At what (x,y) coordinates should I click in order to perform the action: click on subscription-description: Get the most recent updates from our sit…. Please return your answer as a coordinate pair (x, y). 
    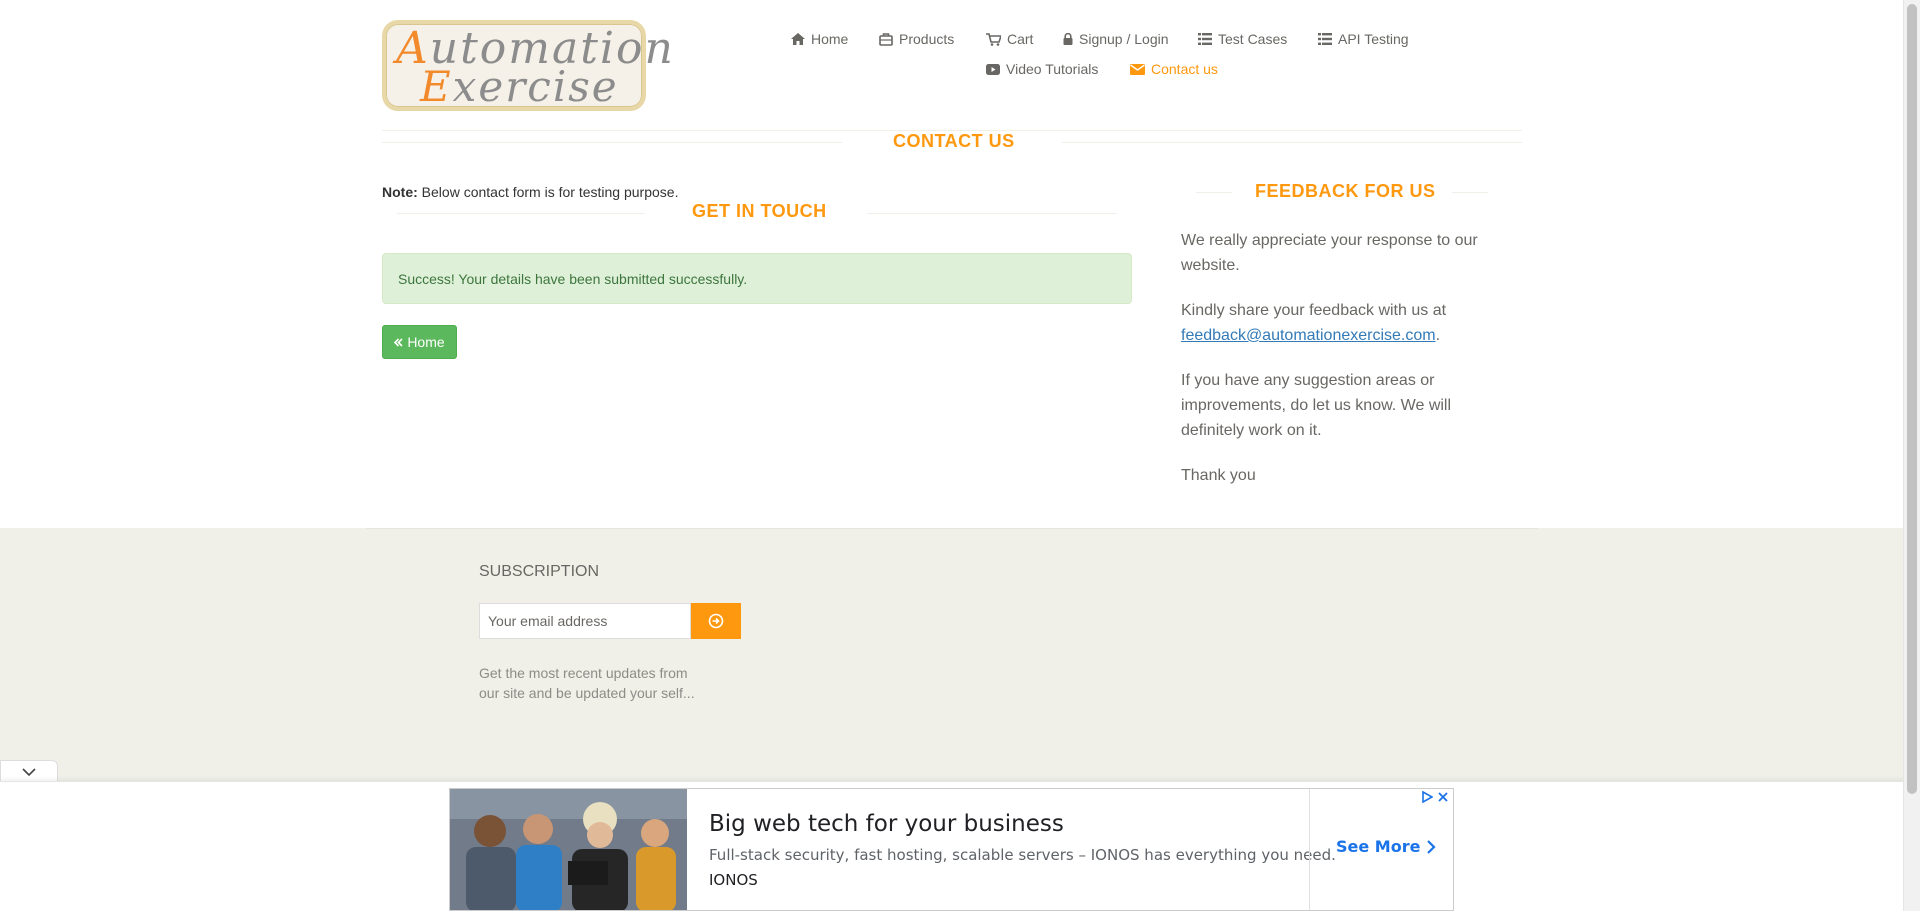
    Looking at the image, I should click on (587, 683).